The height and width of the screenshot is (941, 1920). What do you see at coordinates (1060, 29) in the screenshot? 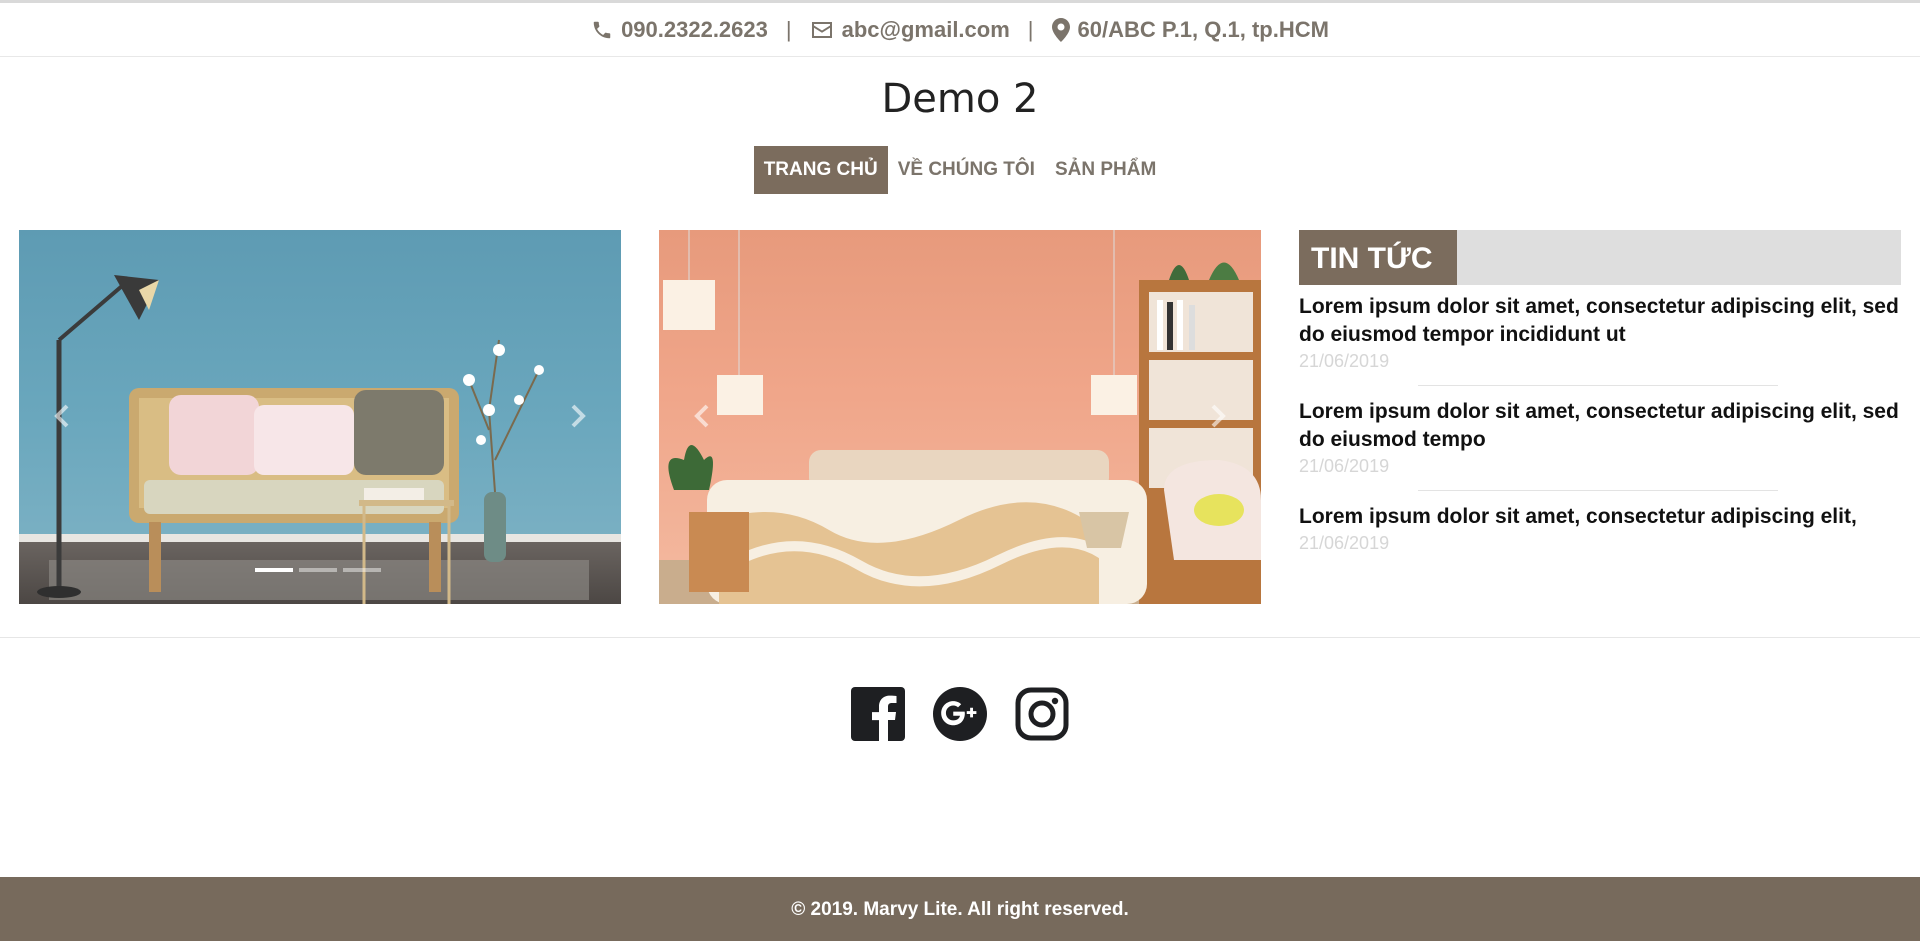
I see `map-marker-icon` at bounding box center [1060, 29].